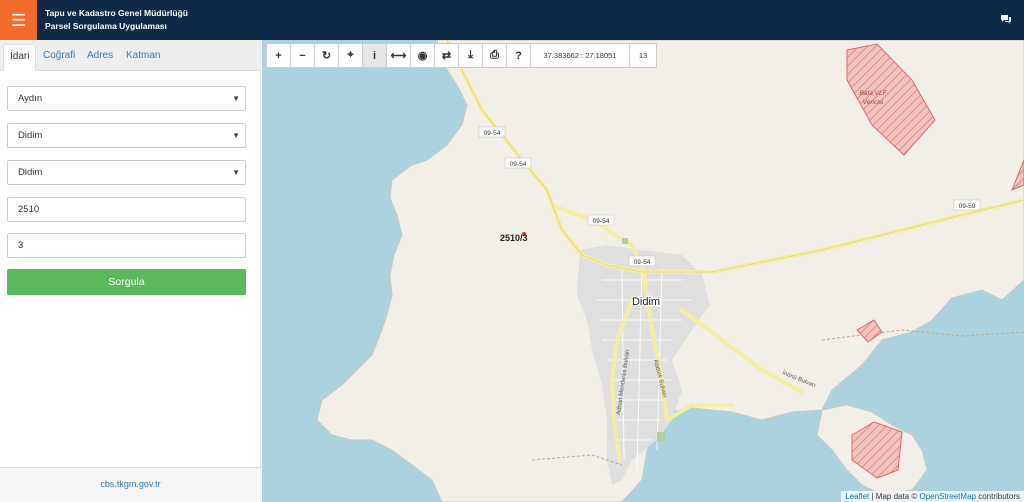  Describe the element at coordinates (130, 484) in the screenshot. I see `footer-link: cbs.tkgm.gov.tr` at that location.